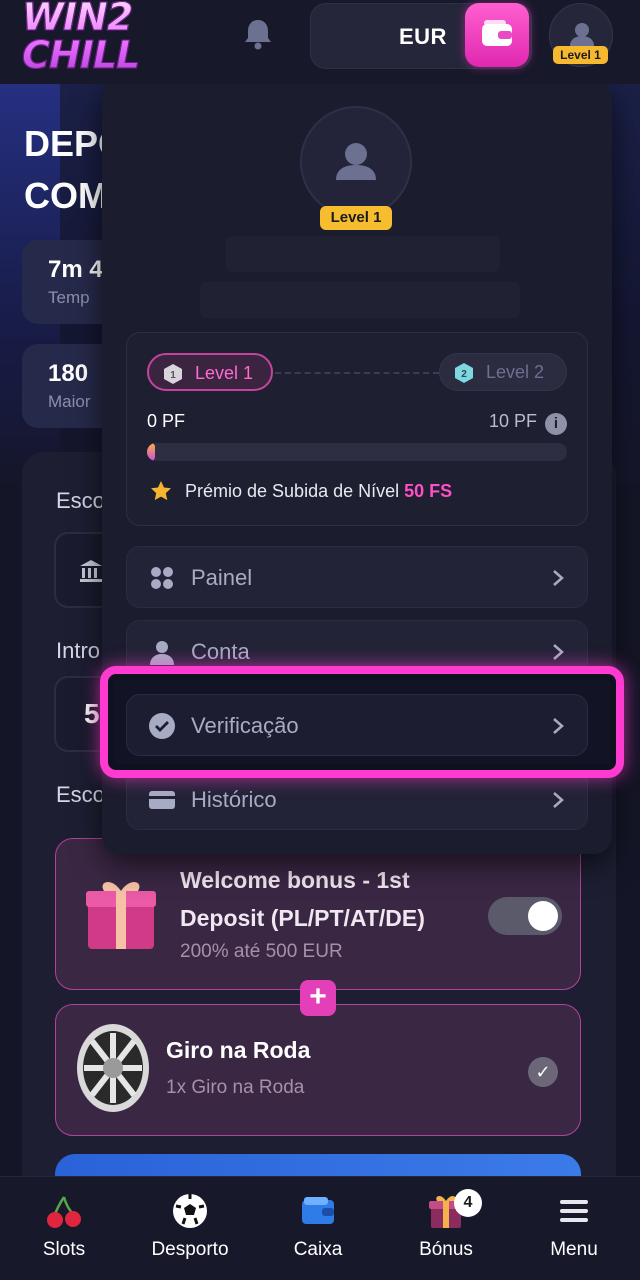 This screenshot has height=1280, width=640. I want to click on nav-label: Caixa, so click(318, 1249).